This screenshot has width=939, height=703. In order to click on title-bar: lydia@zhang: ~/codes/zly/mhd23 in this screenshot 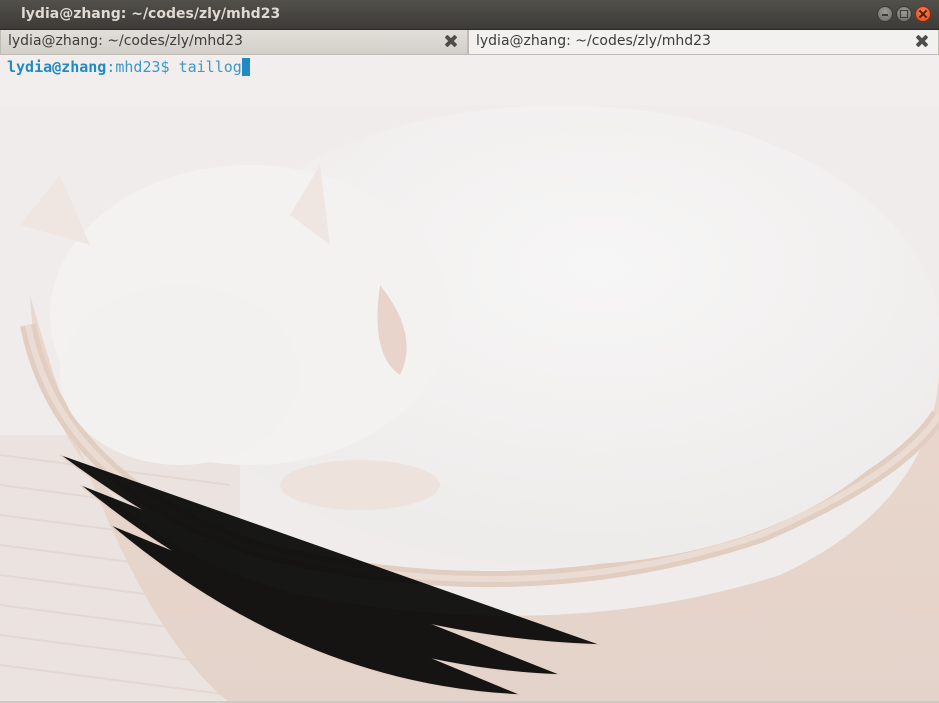, I will do `click(469, 15)`.